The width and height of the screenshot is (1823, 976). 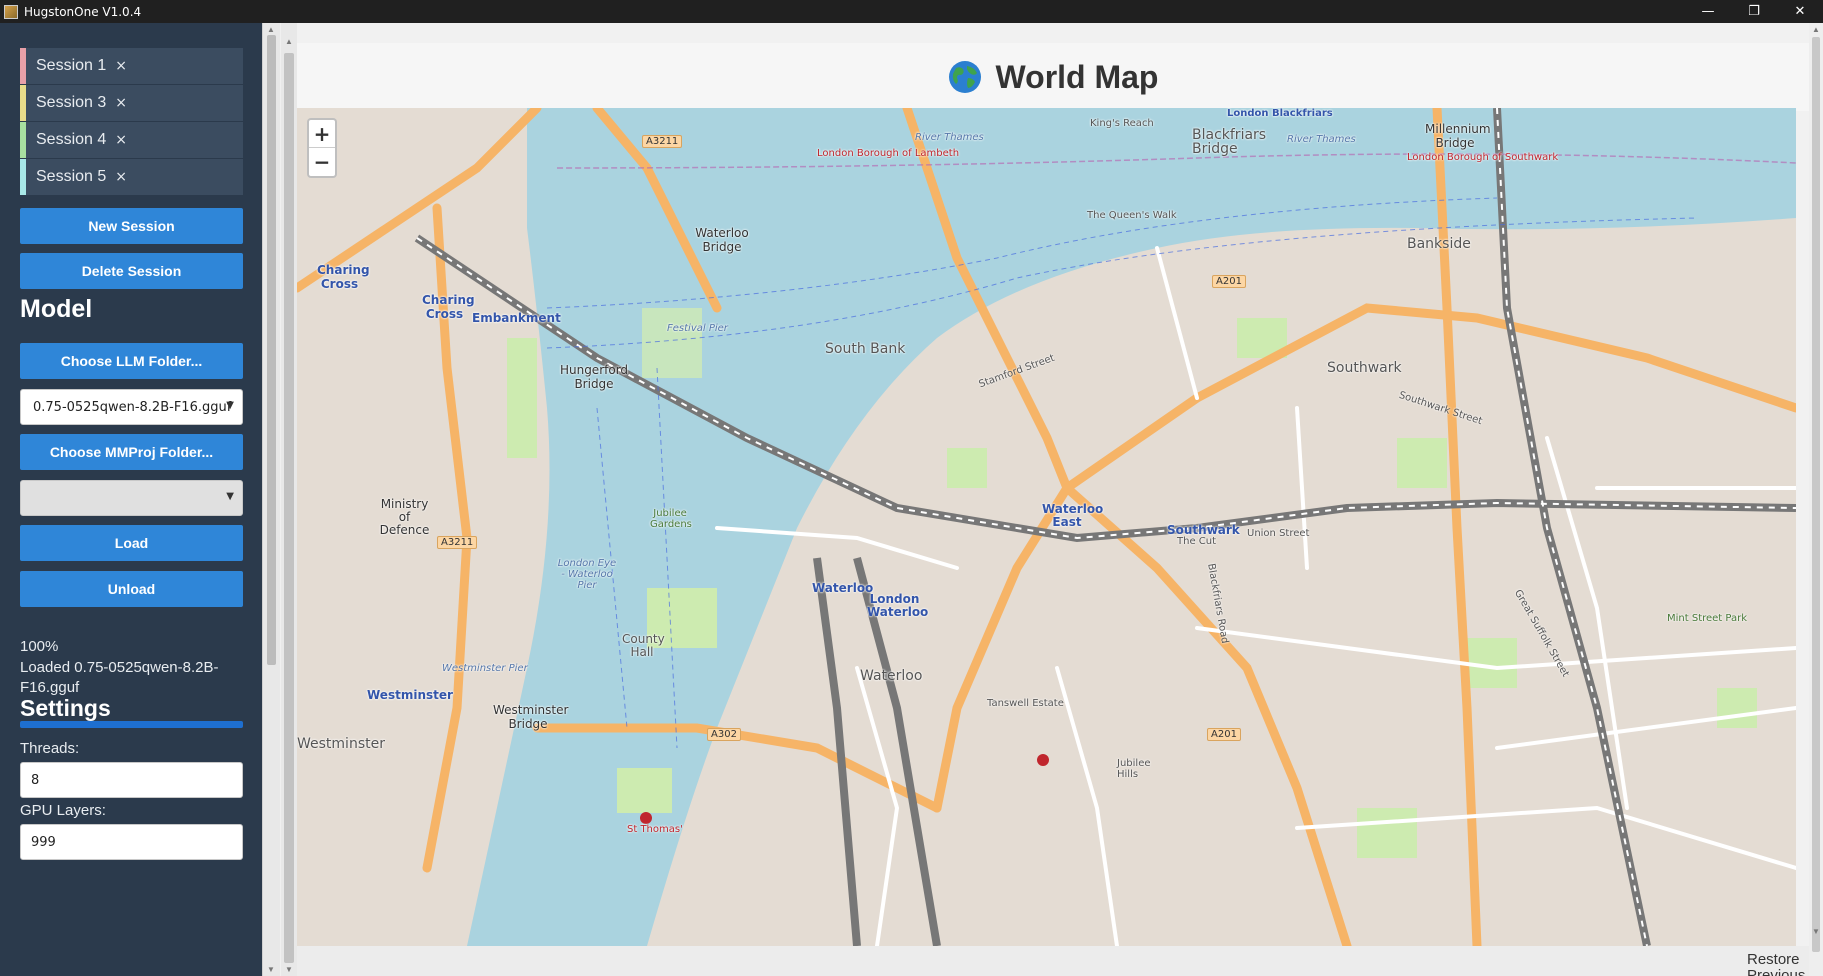 I want to click on map-label-westminster-station: Westminster, so click(x=410, y=695).